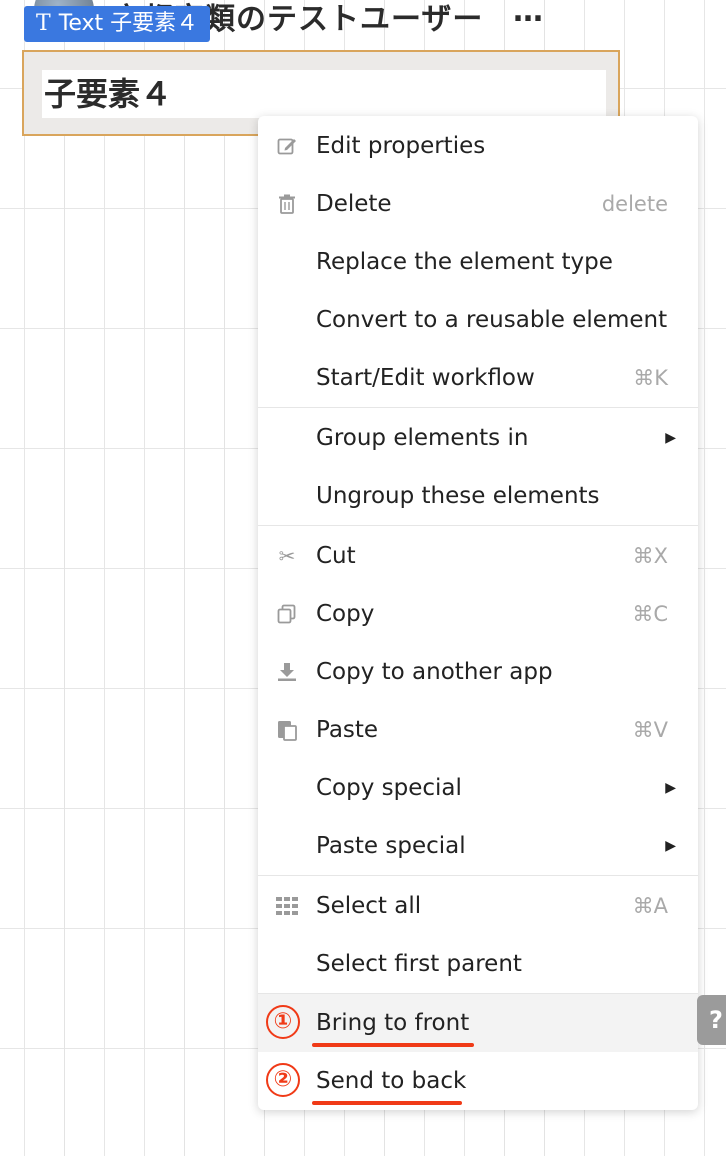 This screenshot has height=1156, width=726. Describe the element at coordinates (650, 378) in the screenshot. I see `shortcut-hint: ⌘K` at that location.